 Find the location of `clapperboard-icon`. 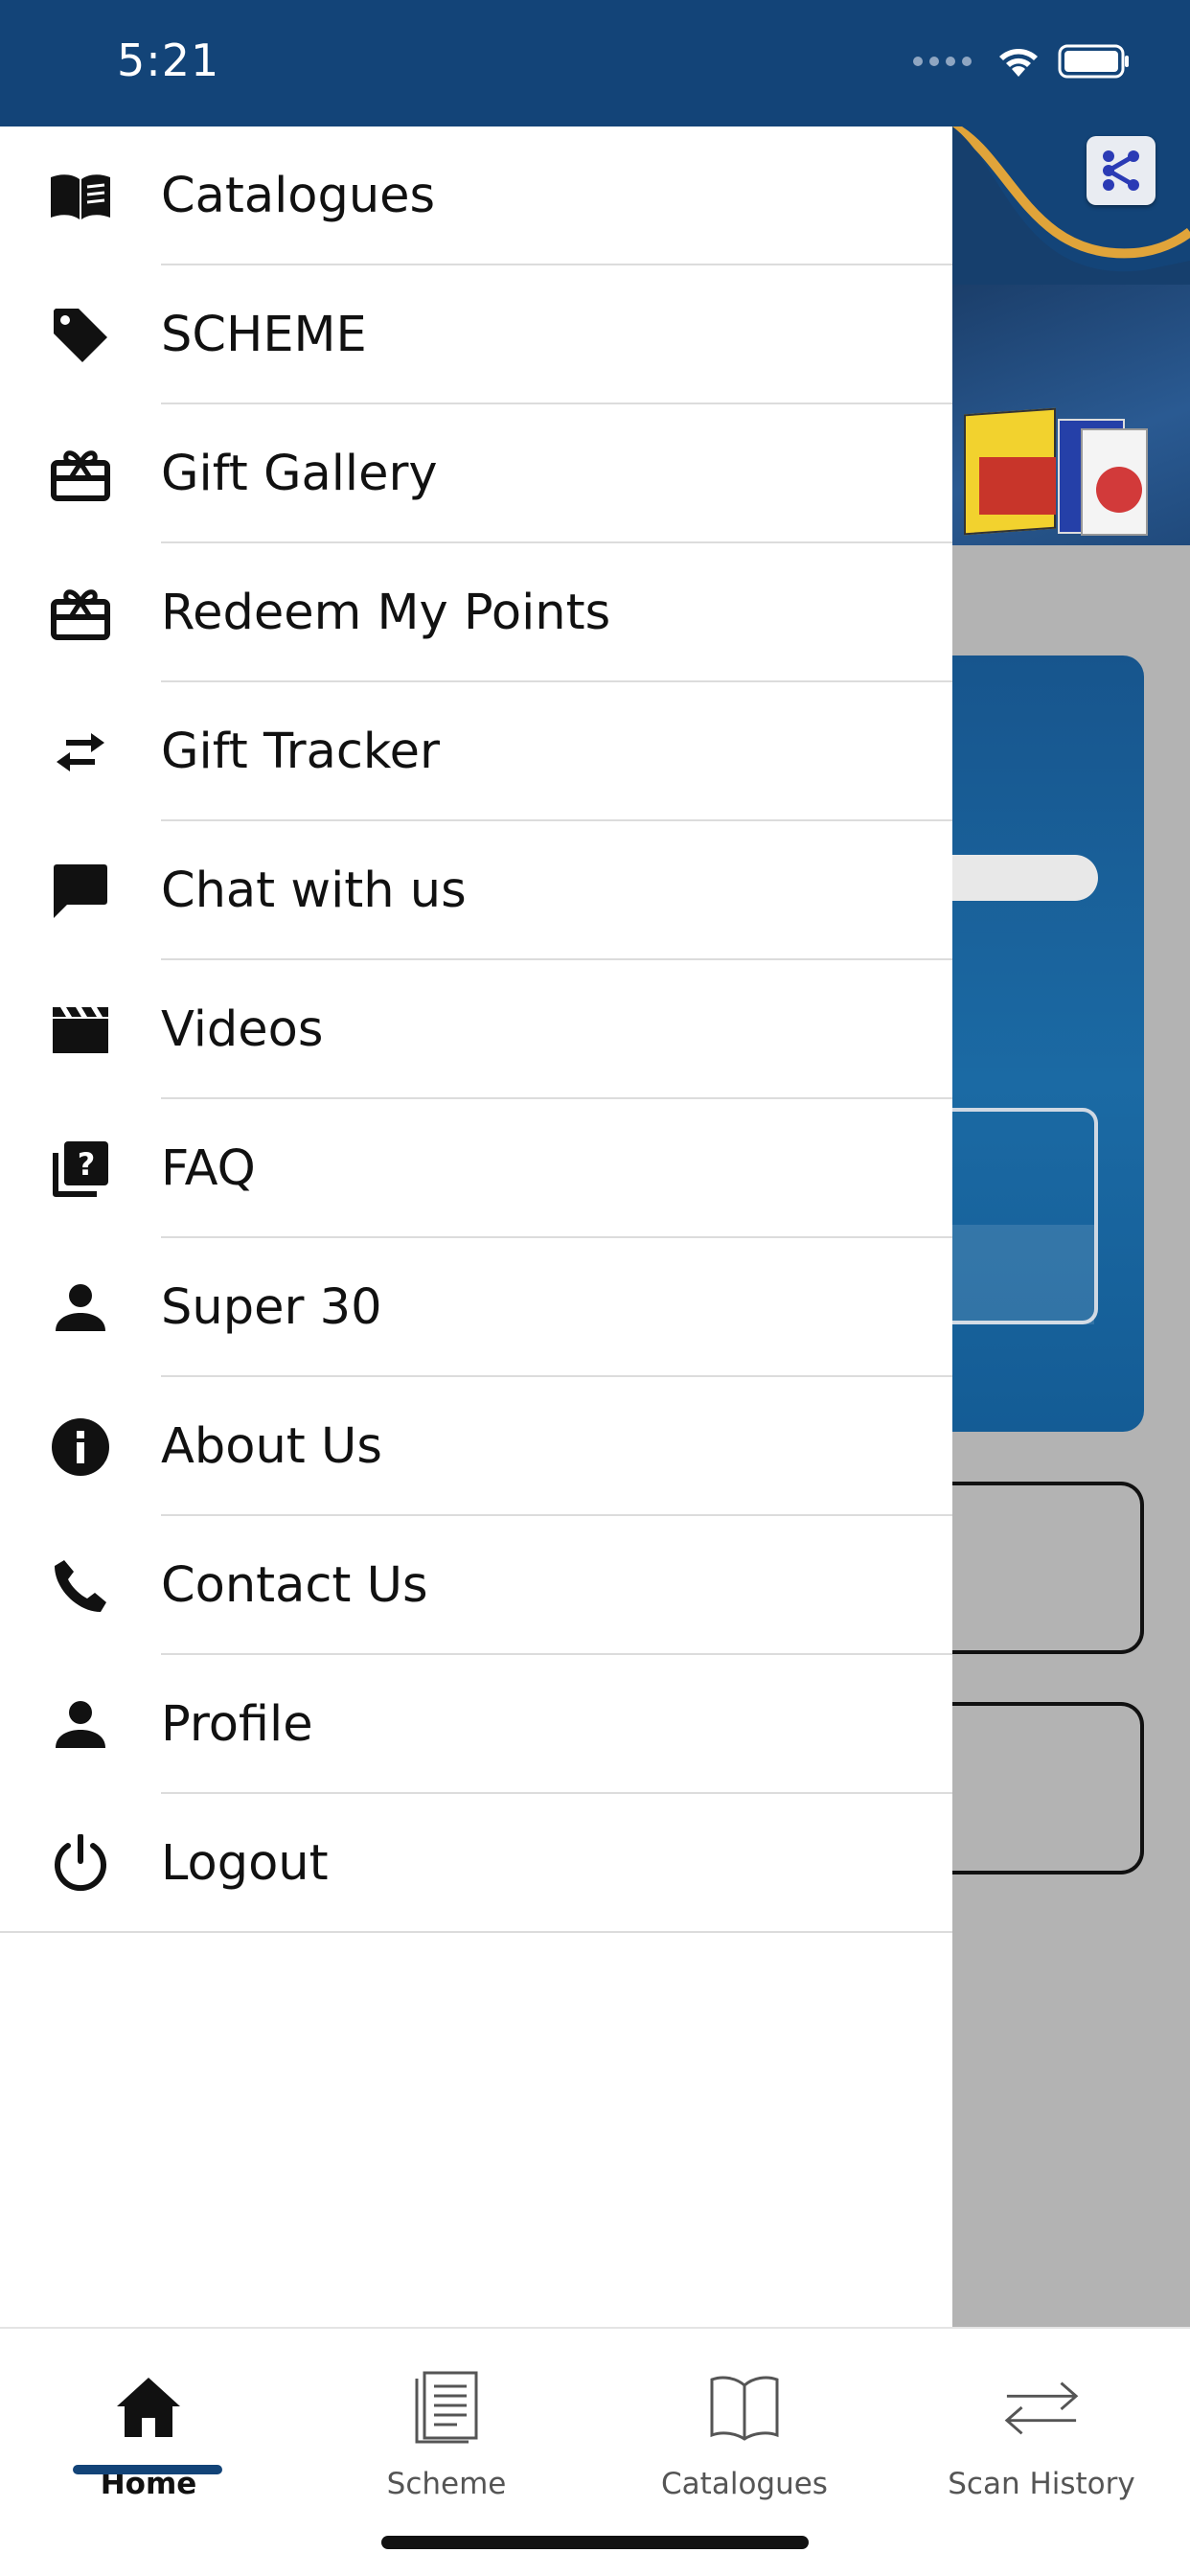

clapperboard-icon is located at coordinates (81, 1030).